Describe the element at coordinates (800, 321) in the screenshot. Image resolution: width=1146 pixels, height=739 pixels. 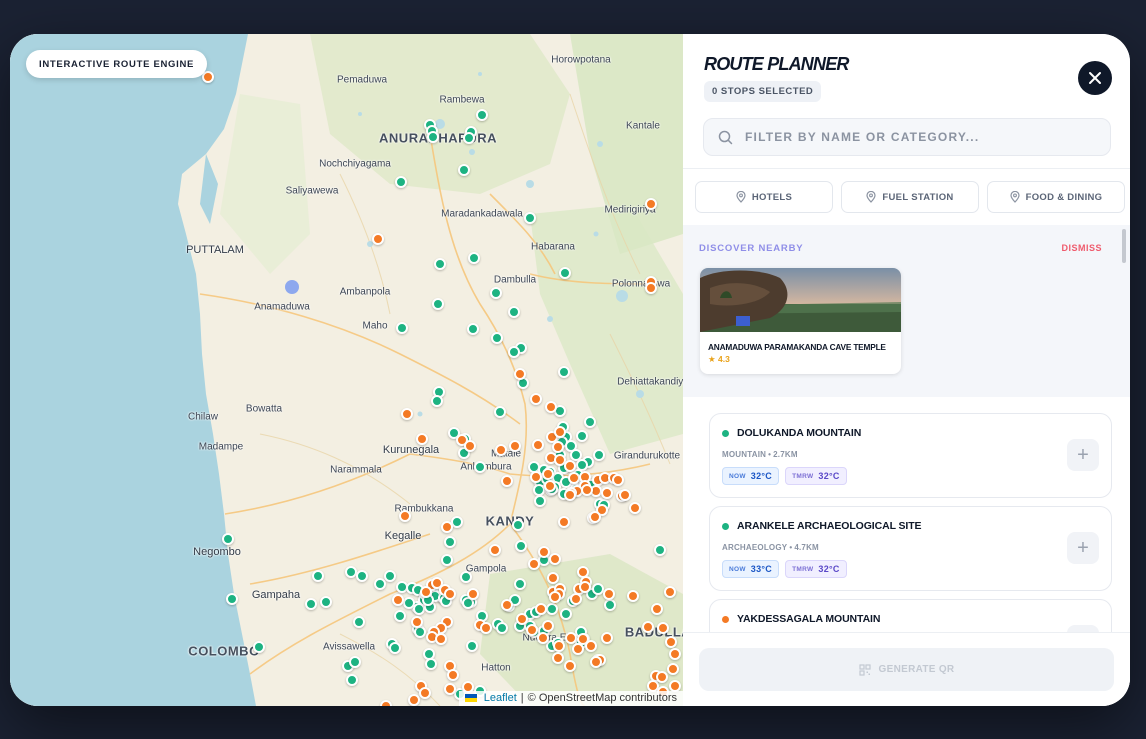
I see `nearby-place-card: ANAMADUWA PARAMAKANDA CAVE TEMPLE ★ 4.3` at that location.